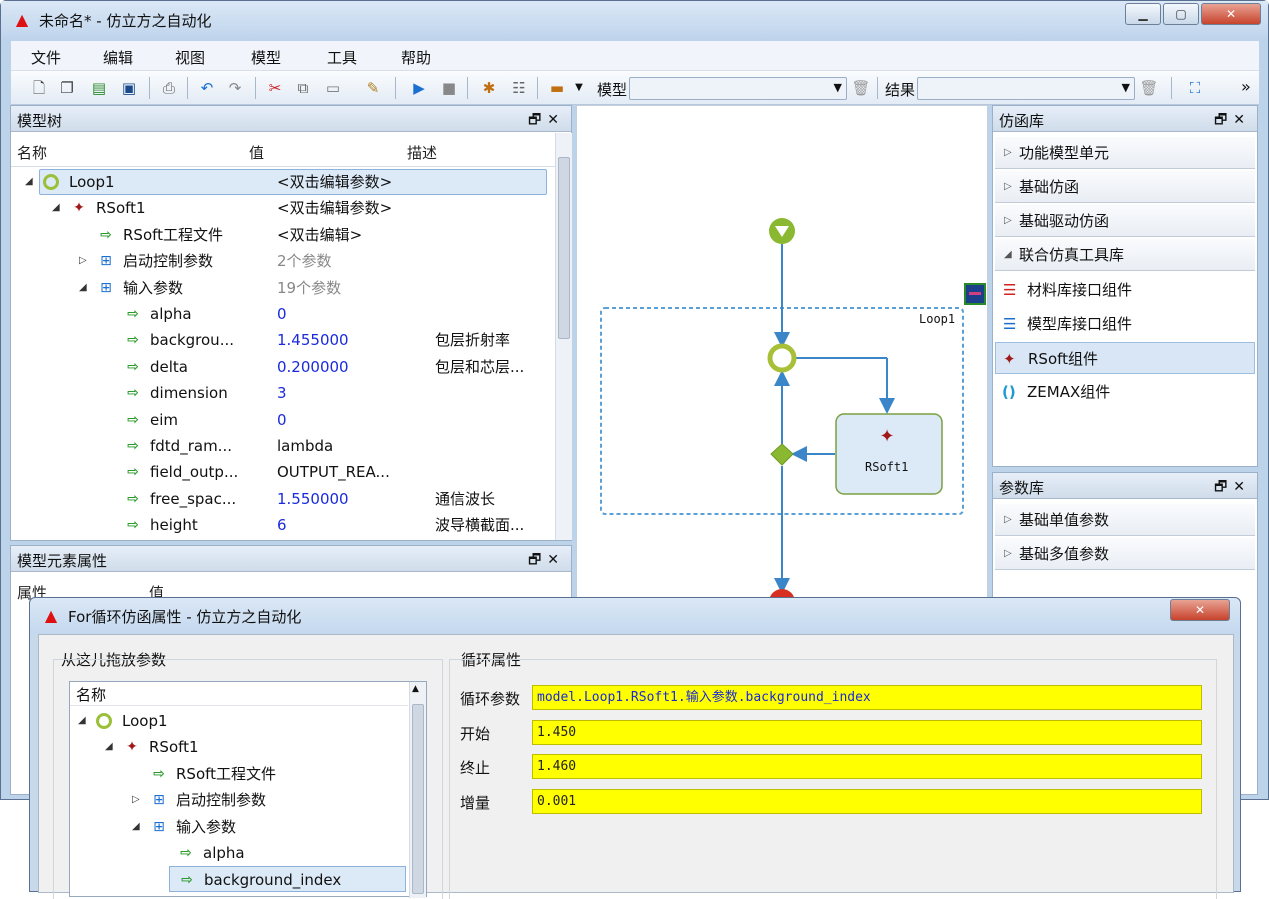 Image resolution: width=1269 pixels, height=899 pixels. Describe the element at coordinates (303, 88) in the screenshot. I see `copy-icon: ⧉` at that location.